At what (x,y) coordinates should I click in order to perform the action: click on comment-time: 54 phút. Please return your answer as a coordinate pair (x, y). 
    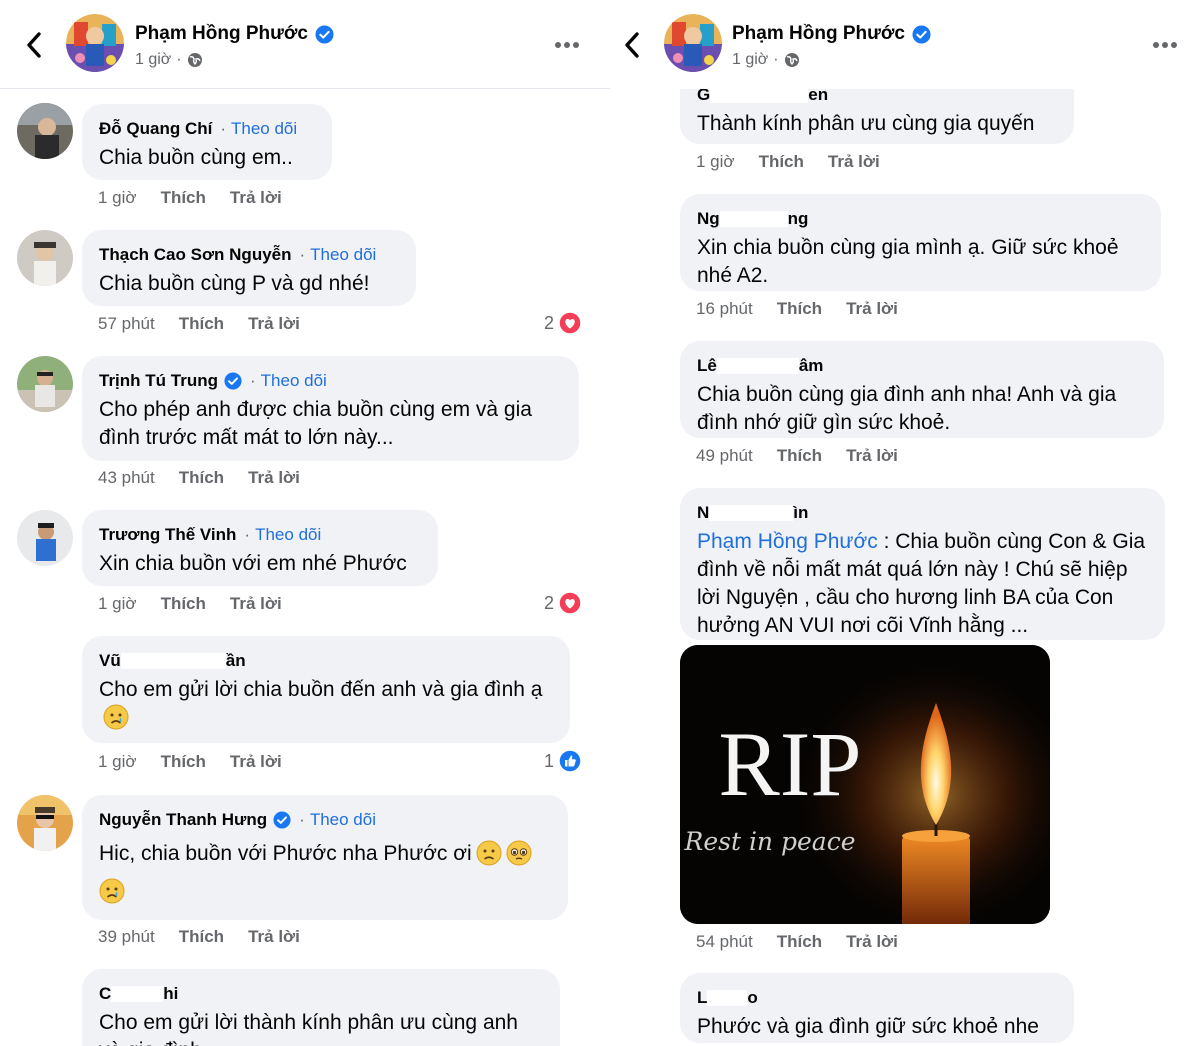
    Looking at the image, I should click on (724, 941).